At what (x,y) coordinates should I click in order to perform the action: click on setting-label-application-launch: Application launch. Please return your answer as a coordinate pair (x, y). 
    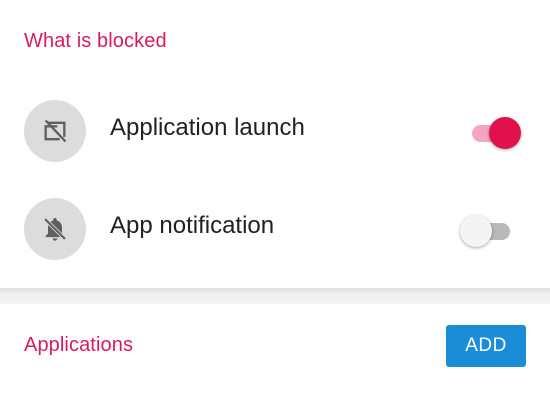
    Looking at the image, I should click on (207, 127).